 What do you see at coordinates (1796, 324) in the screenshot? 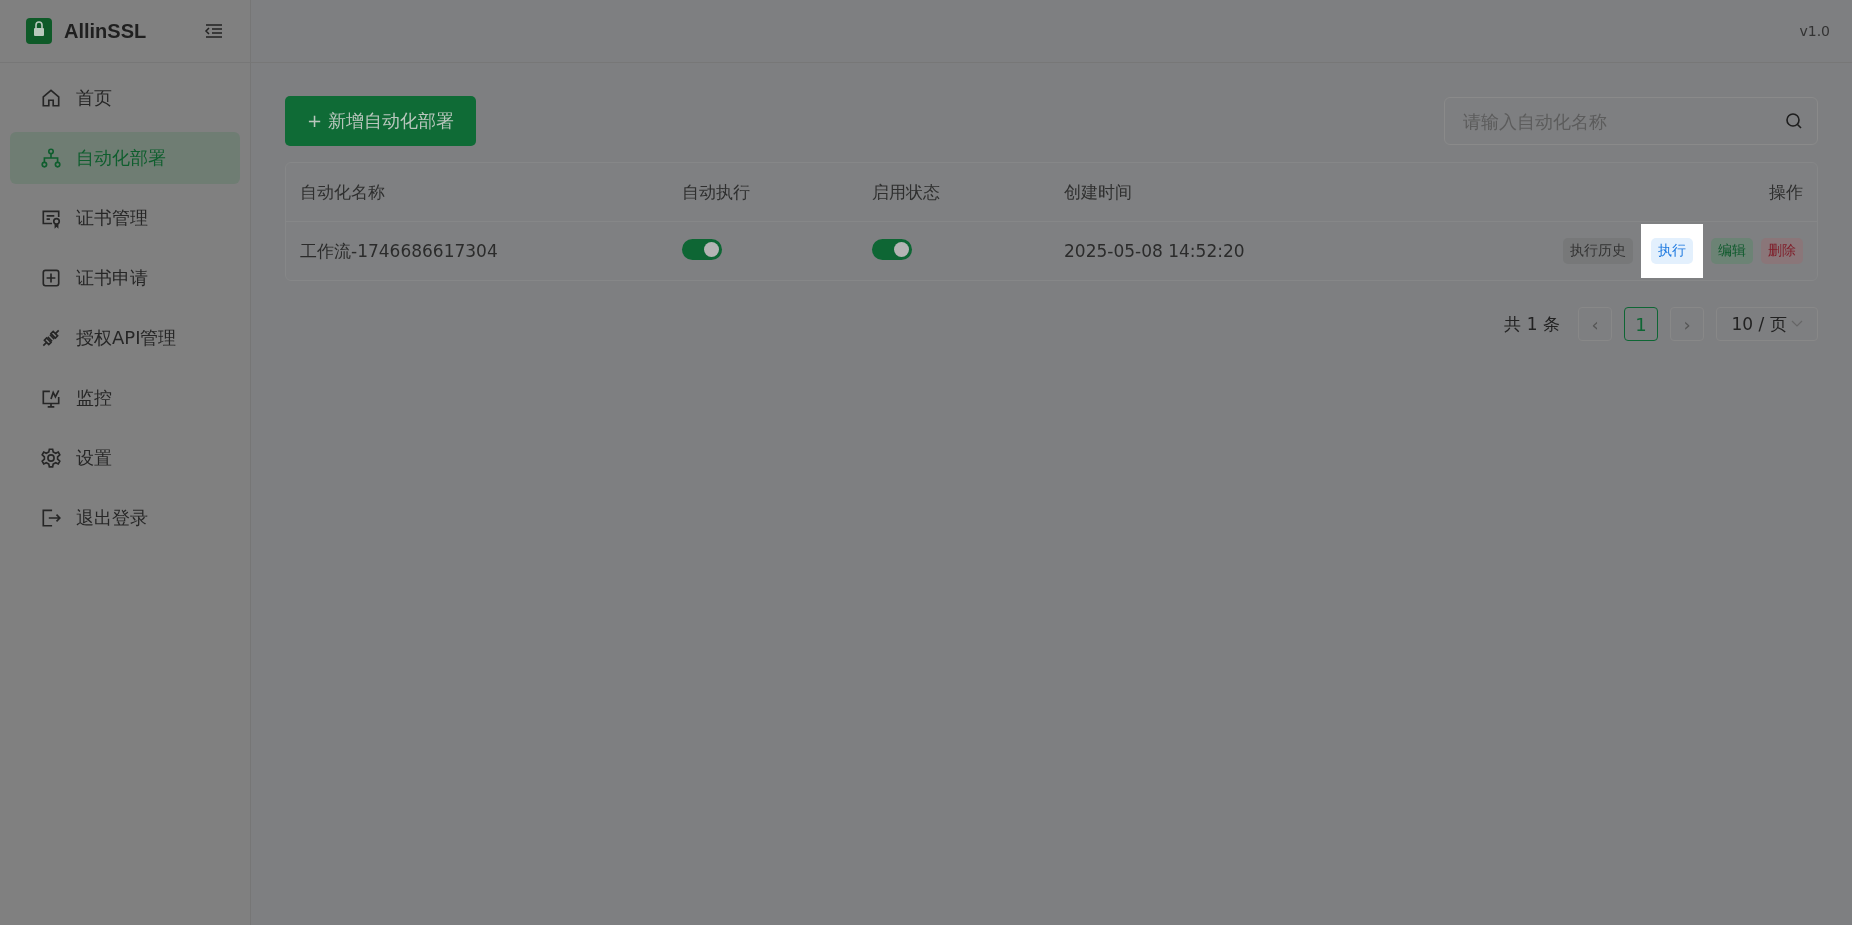
I see `chevron-down-icon` at bounding box center [1796, 324].